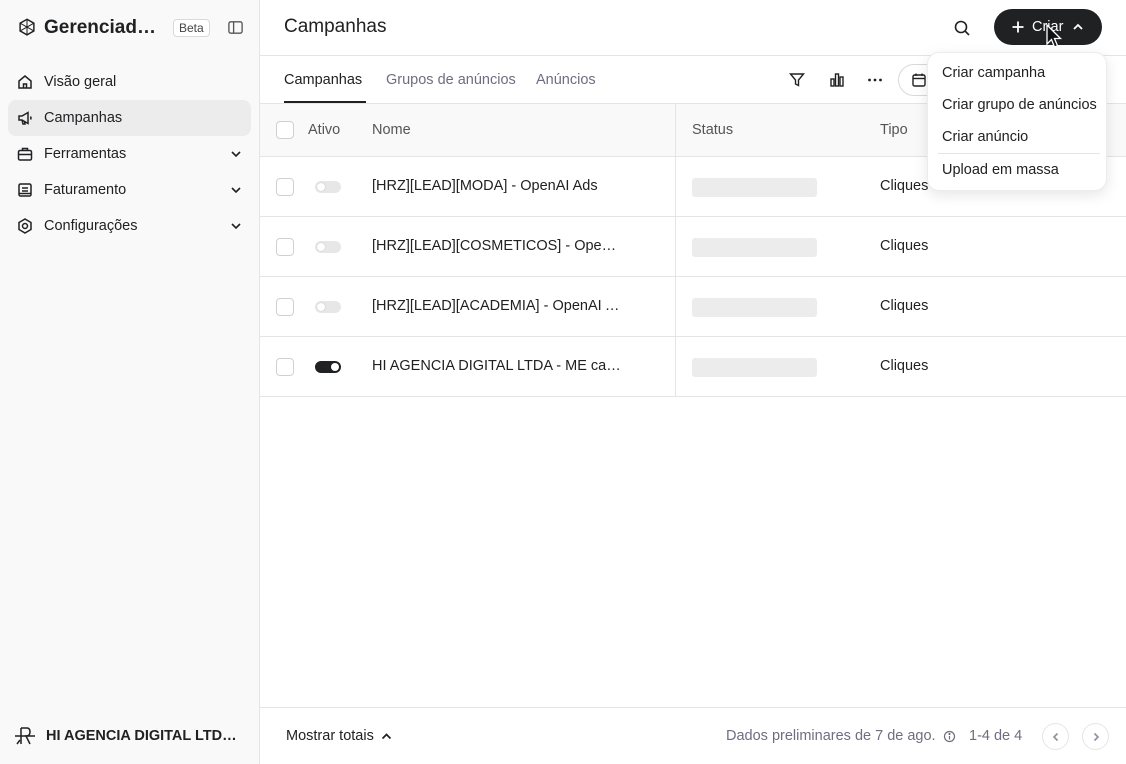 The height and width of the screenshot is (764, 1126). I want to click on account-logo-icon, so click(25, 736).